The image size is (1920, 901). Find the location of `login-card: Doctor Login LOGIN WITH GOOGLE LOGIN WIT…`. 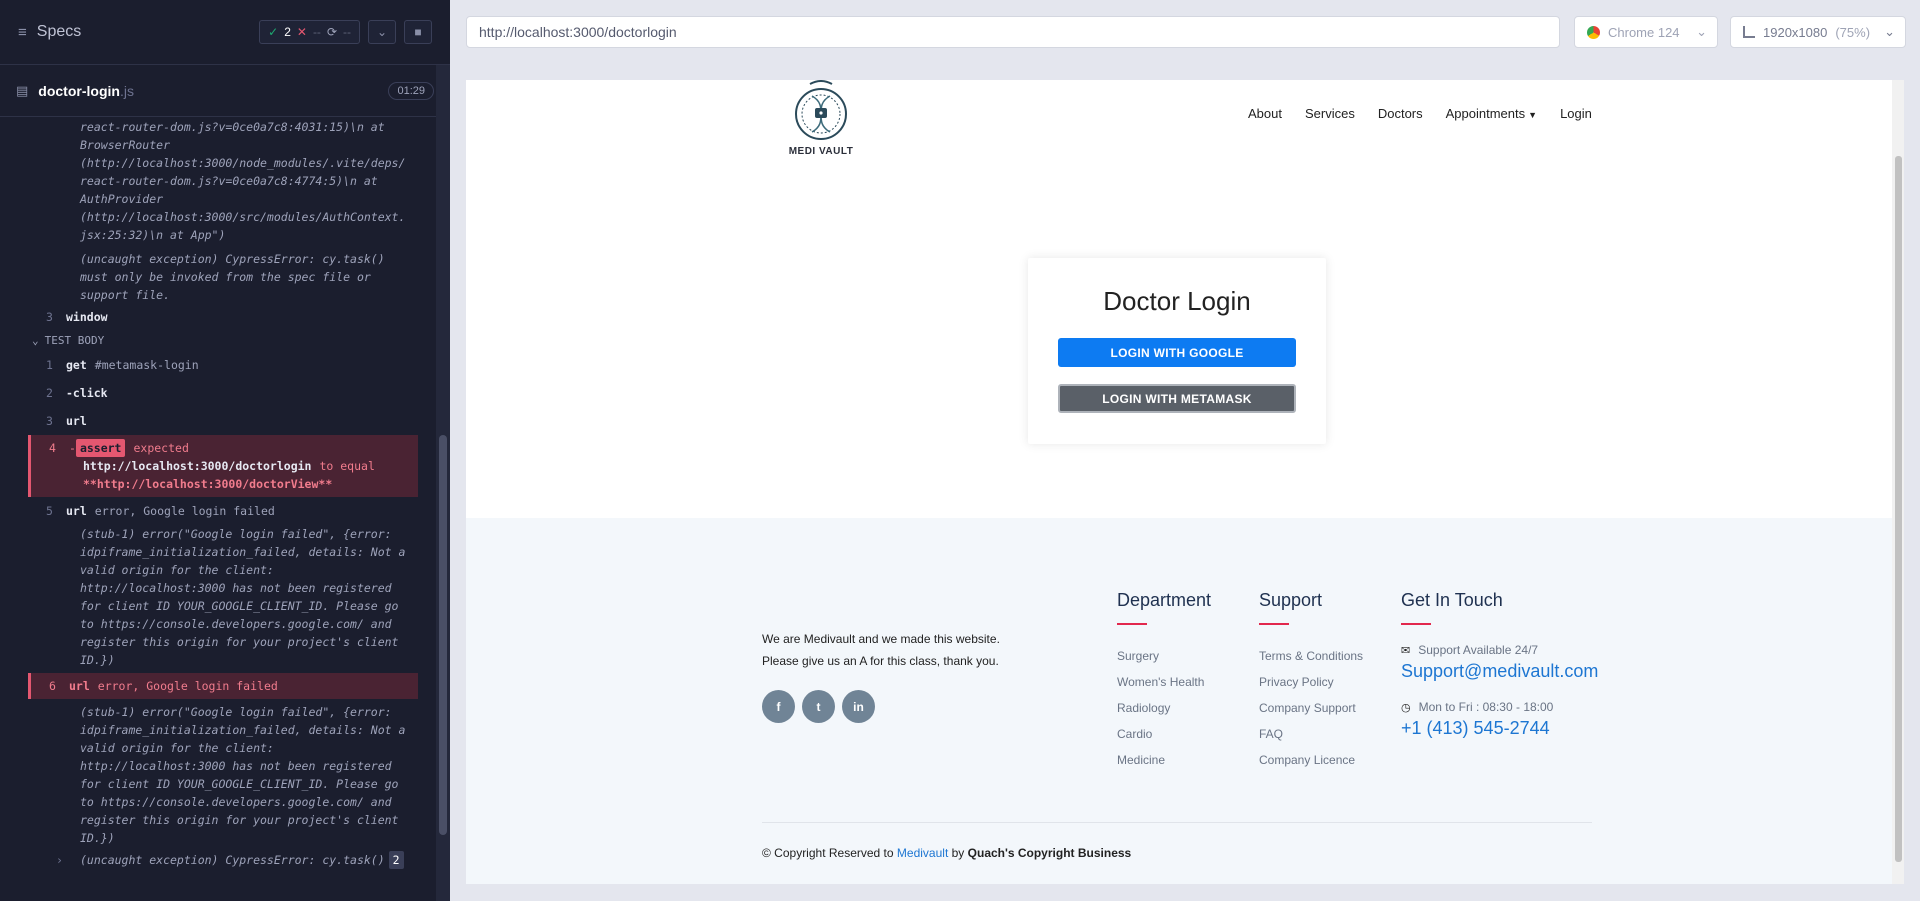

login-card: Doctor Login LOGIN WITH GOOGLE LOGIN WIT… is located at coordinates (1177, 351).